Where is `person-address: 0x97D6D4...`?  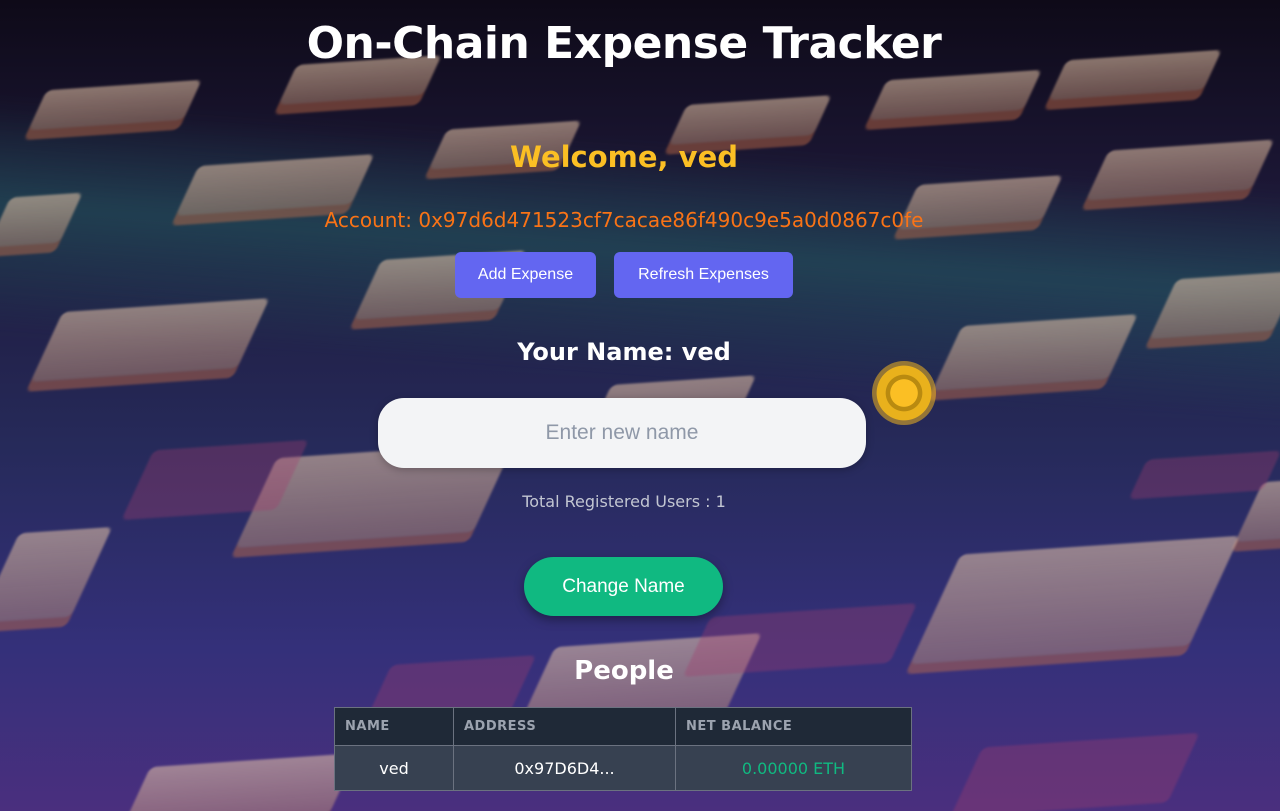 person-address: 0x97D6D4... is located at coordinates (564, 768).